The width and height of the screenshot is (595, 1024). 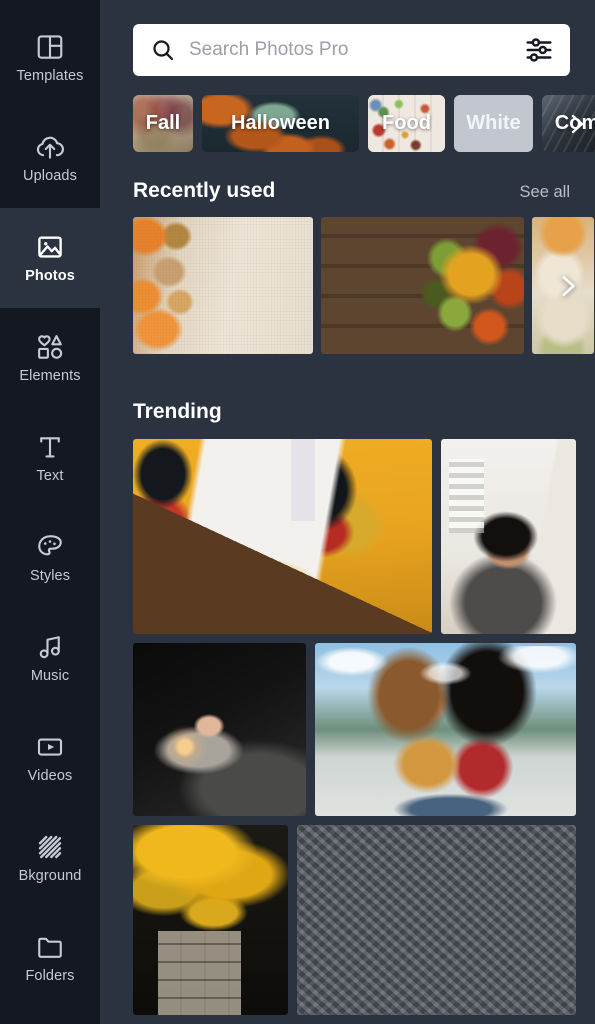 I want to click on sidebar-item-templates: Templates, so click(x=50, y=58).